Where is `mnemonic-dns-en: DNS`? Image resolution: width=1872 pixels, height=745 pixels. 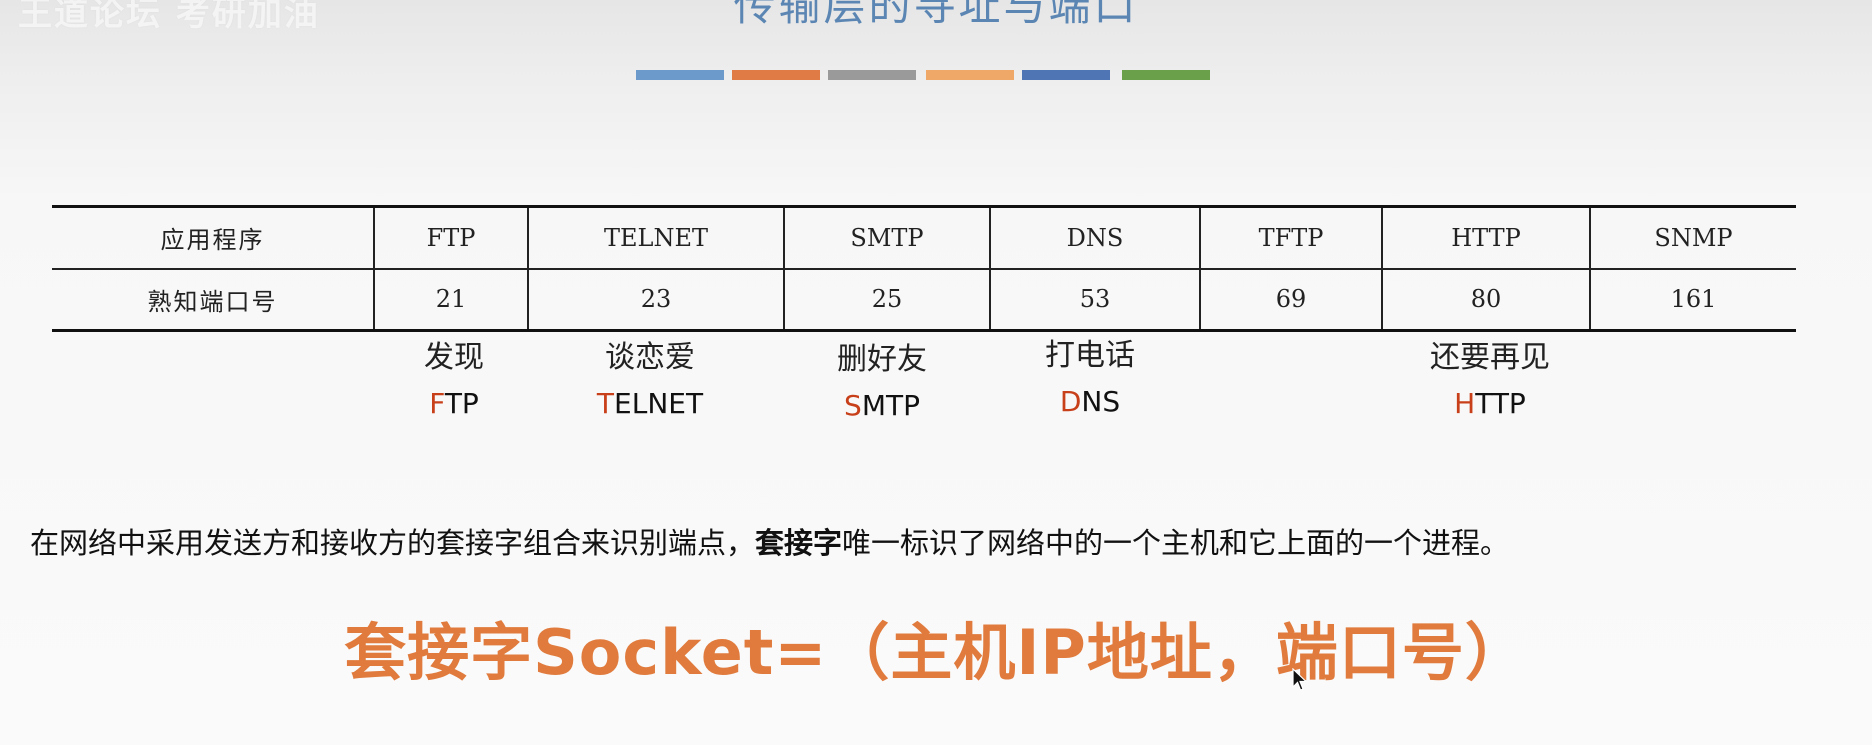
mnemonic-dns-en: DNS is located at coordinates (1090, 401).